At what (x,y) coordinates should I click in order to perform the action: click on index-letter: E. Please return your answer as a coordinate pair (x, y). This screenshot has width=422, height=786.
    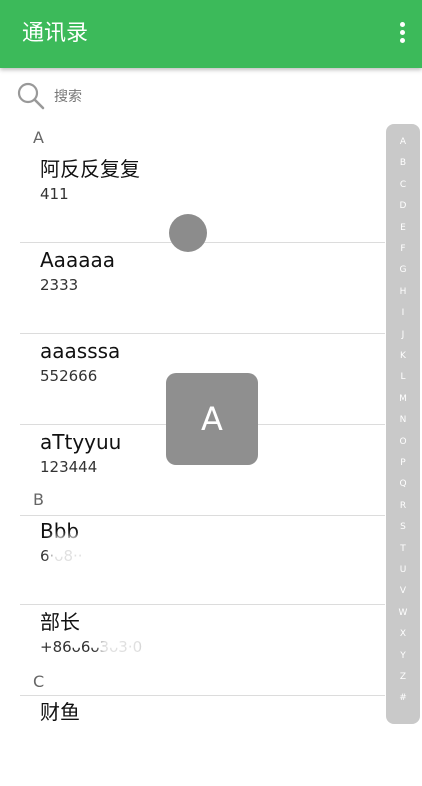
    Looking at the image, I should click on (403, 228).